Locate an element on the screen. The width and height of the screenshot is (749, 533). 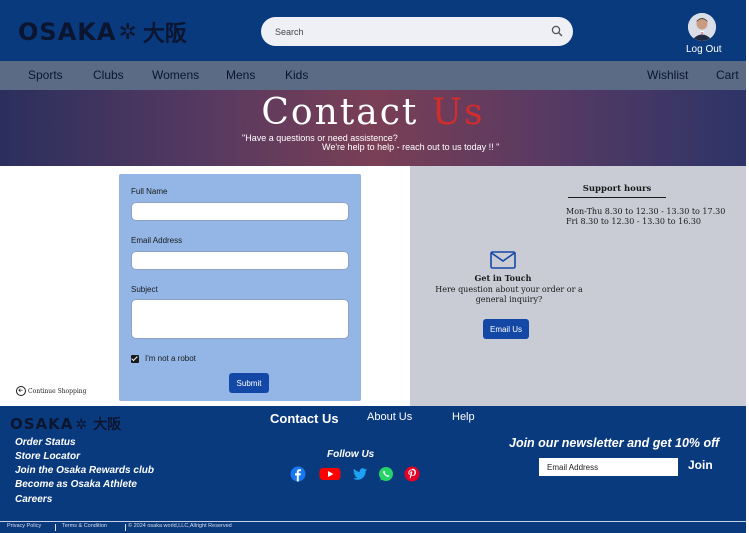
get-in-touch-title: Get in Touch is located at coordinates (503, 278).